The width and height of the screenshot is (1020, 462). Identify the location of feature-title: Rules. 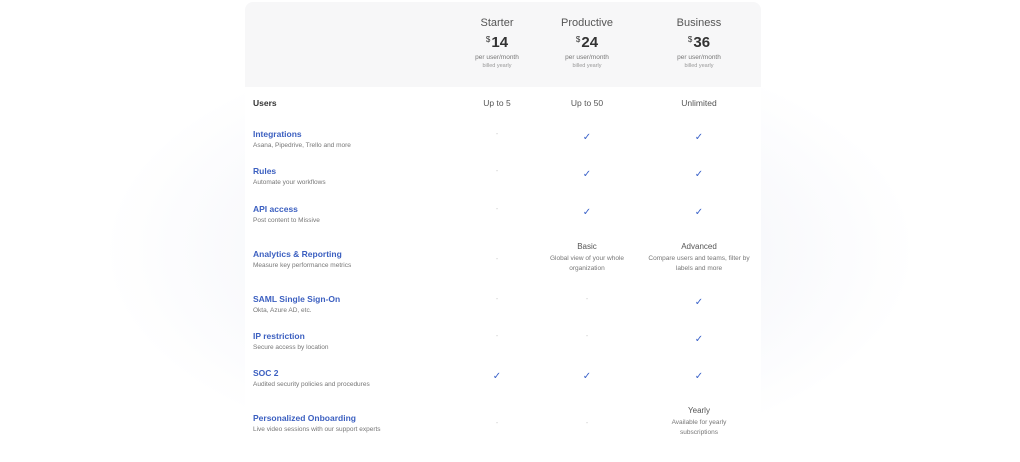
(265, 171).